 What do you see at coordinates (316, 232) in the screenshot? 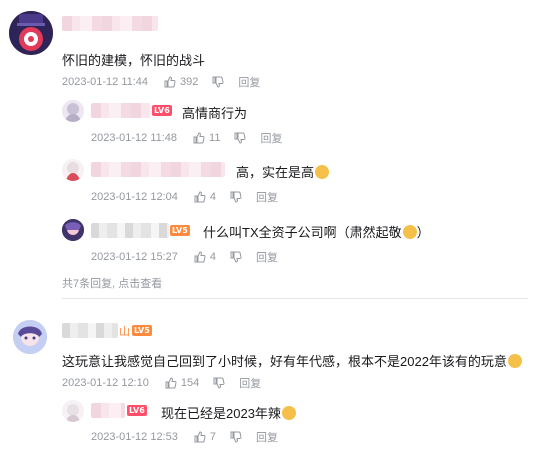
I see `reply-content: 什么叫TX全资子公司啊（肃然起敬）` at bounding box center [316, 232].